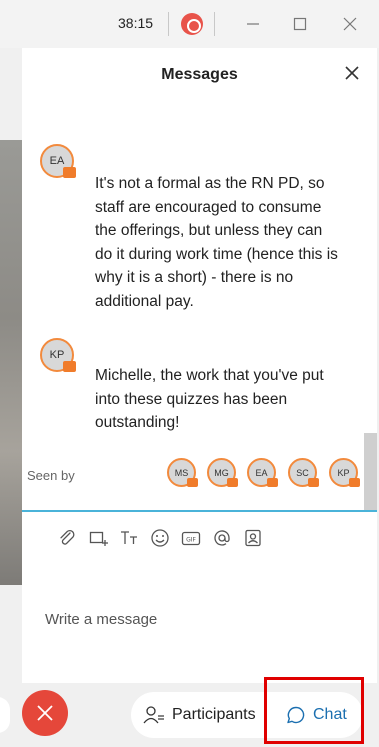 Image resolution: width=379 pixels, height=747 pixels. Describe the element at coordinates (300, 24) in the screenshot. I see `maximize-icon` at that location.